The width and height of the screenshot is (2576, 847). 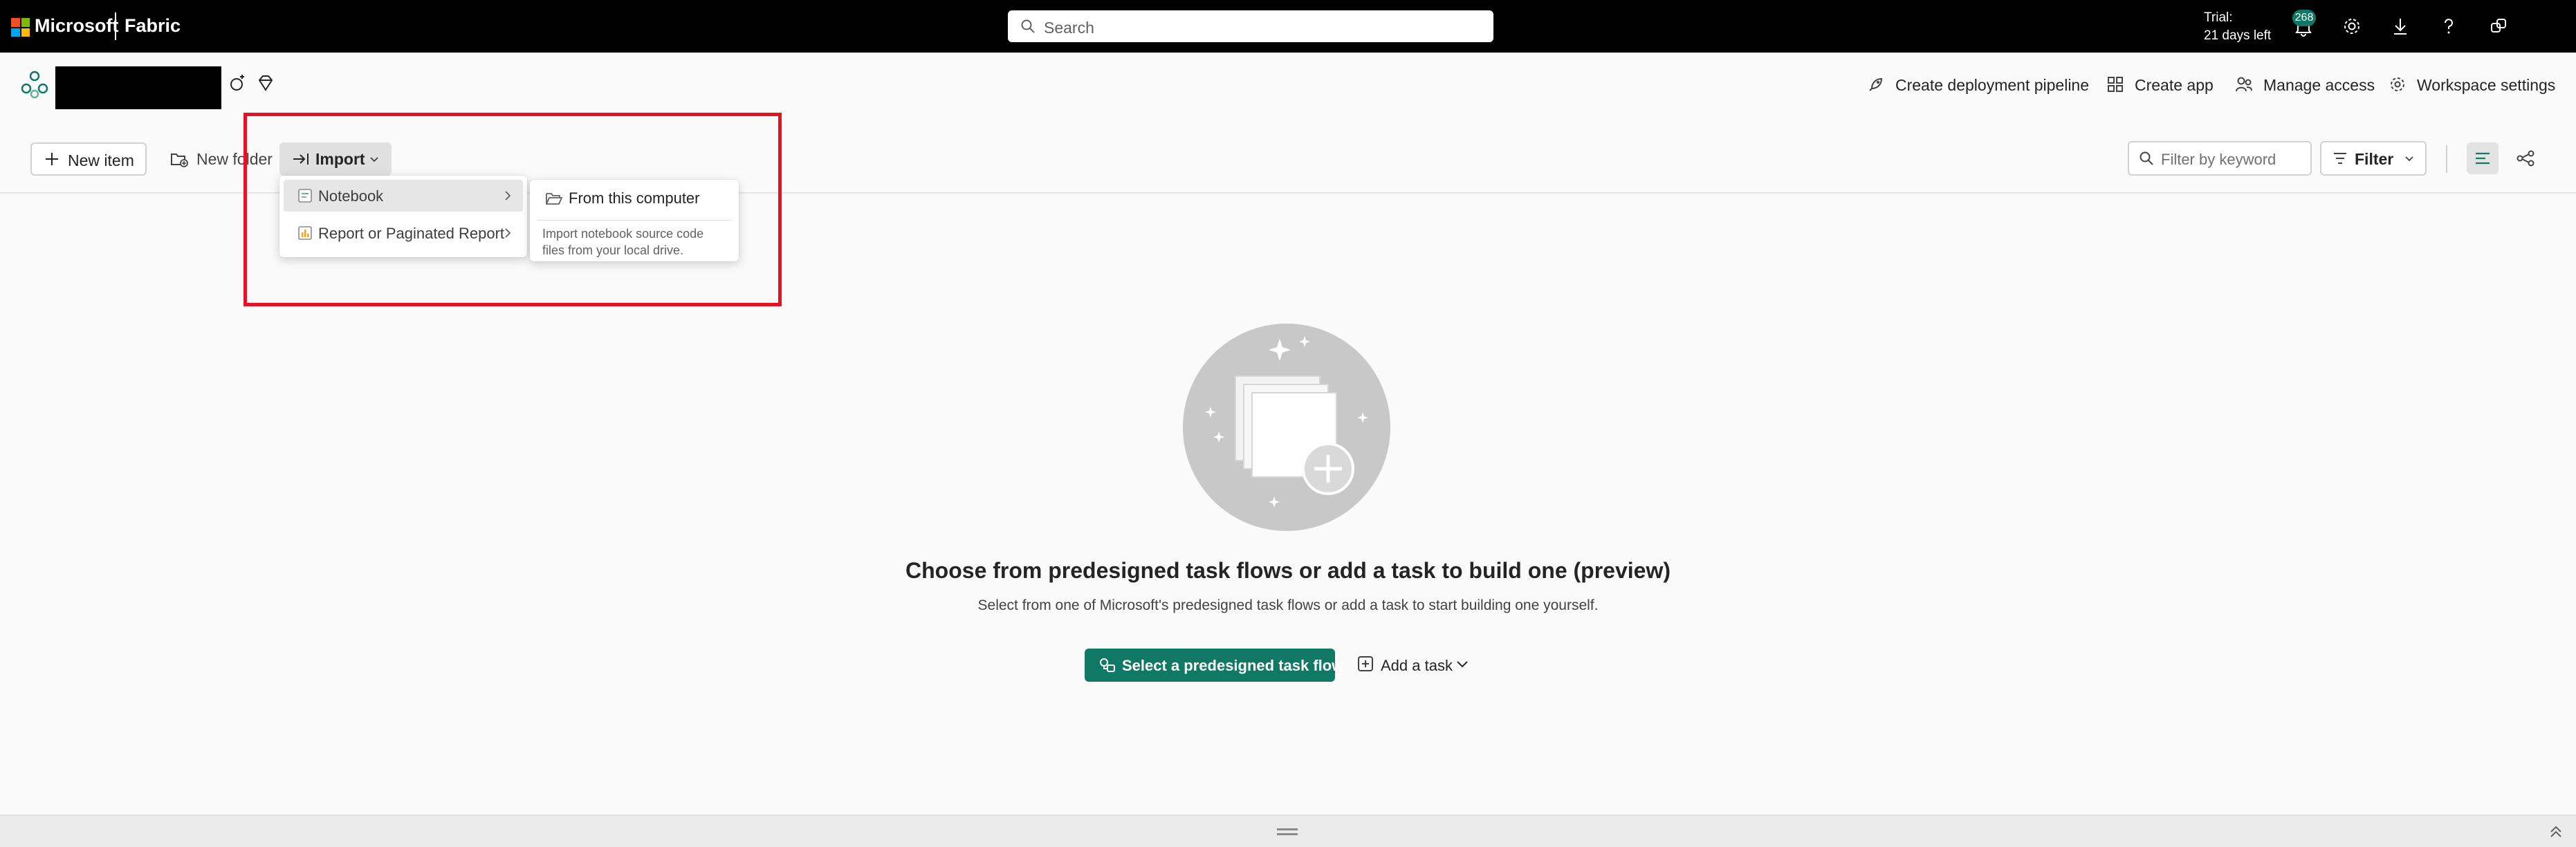 I want to click on filter-by-keyword-input: Filter by keyword, so click(x=2220, y=158).